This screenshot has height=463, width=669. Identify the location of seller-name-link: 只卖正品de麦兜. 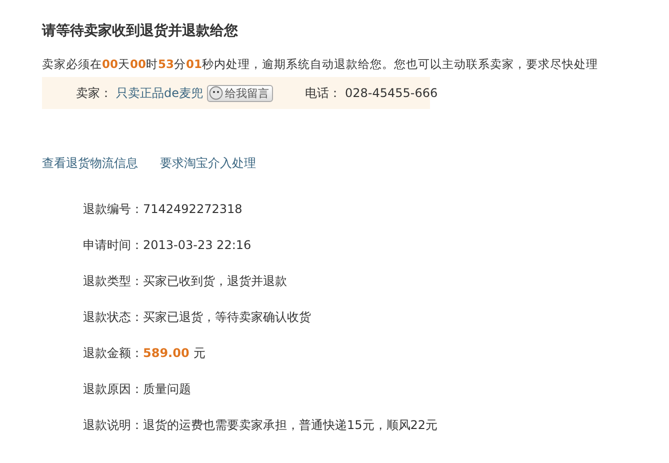
(159, 93).